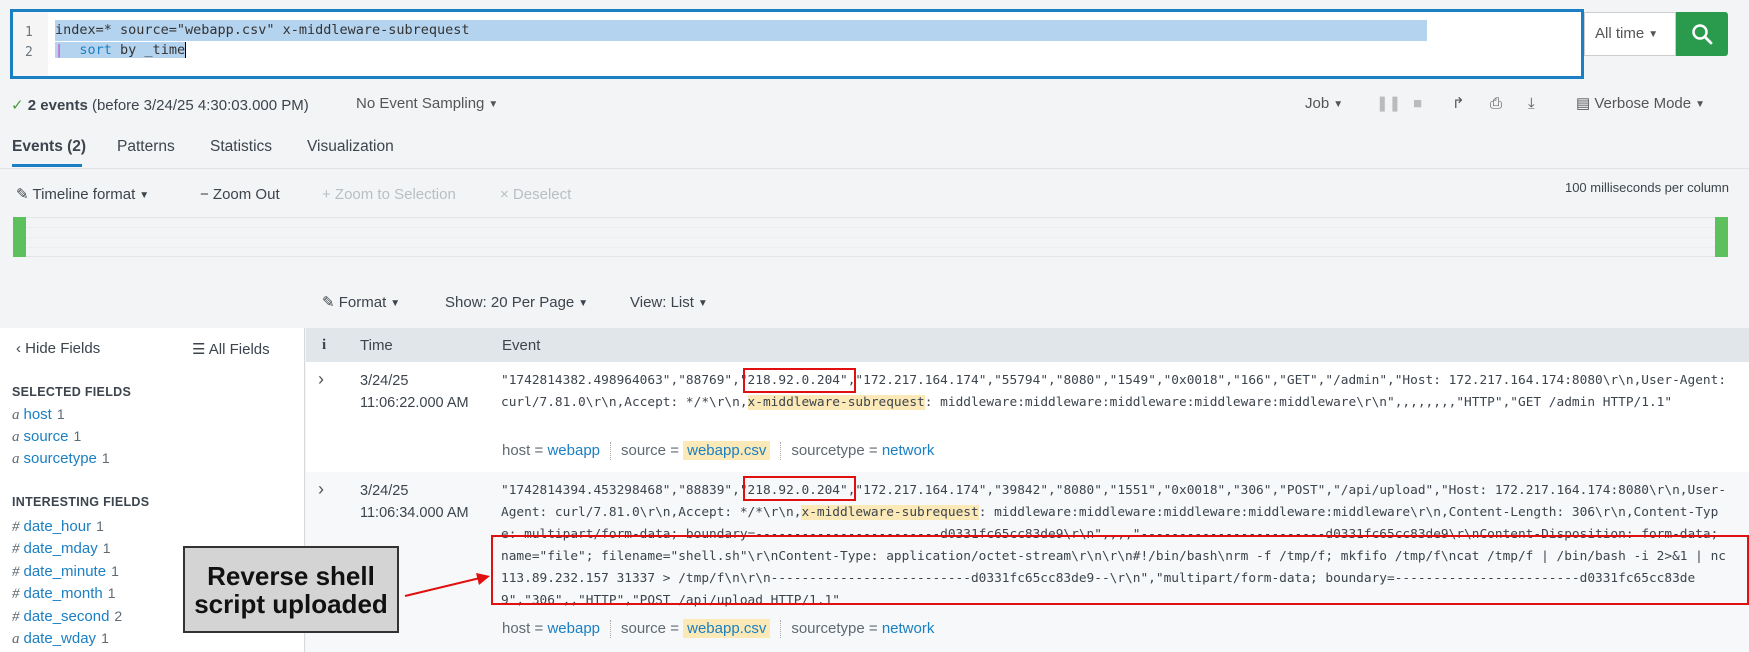 The height and width of the screenshot is (652, 1749). I want to click on column-header-event: Event, so click(521, 345).